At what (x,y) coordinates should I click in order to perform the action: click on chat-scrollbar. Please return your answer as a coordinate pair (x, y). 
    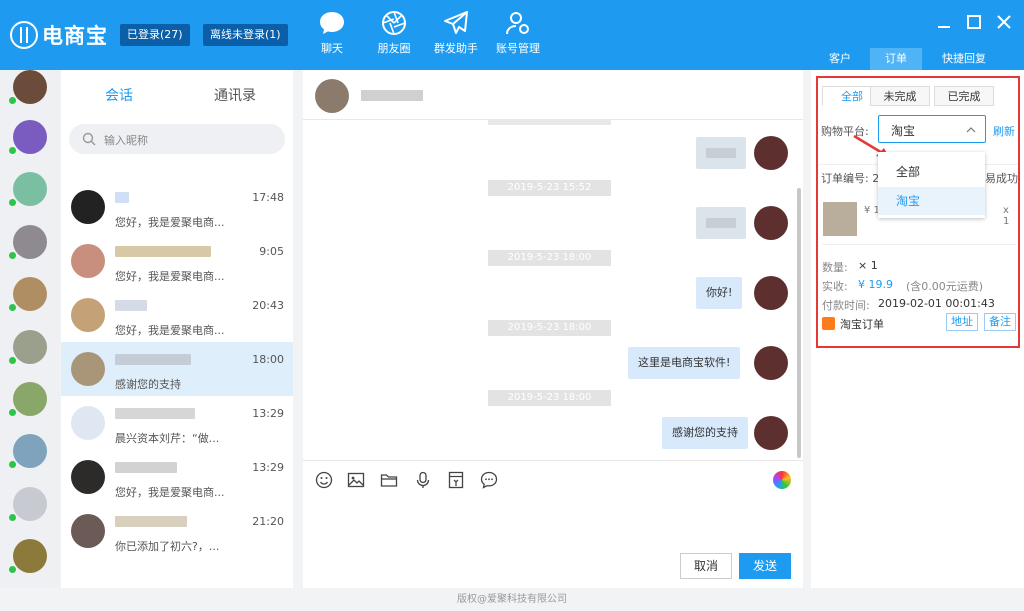
    Looking at the image, I should click on (799, 323).